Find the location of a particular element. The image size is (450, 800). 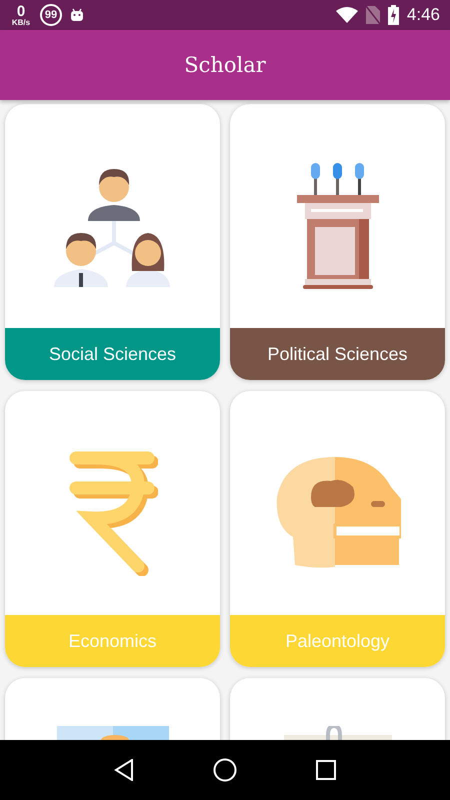

network-speed-unit: KB/s is located at coordinates (21, 22).